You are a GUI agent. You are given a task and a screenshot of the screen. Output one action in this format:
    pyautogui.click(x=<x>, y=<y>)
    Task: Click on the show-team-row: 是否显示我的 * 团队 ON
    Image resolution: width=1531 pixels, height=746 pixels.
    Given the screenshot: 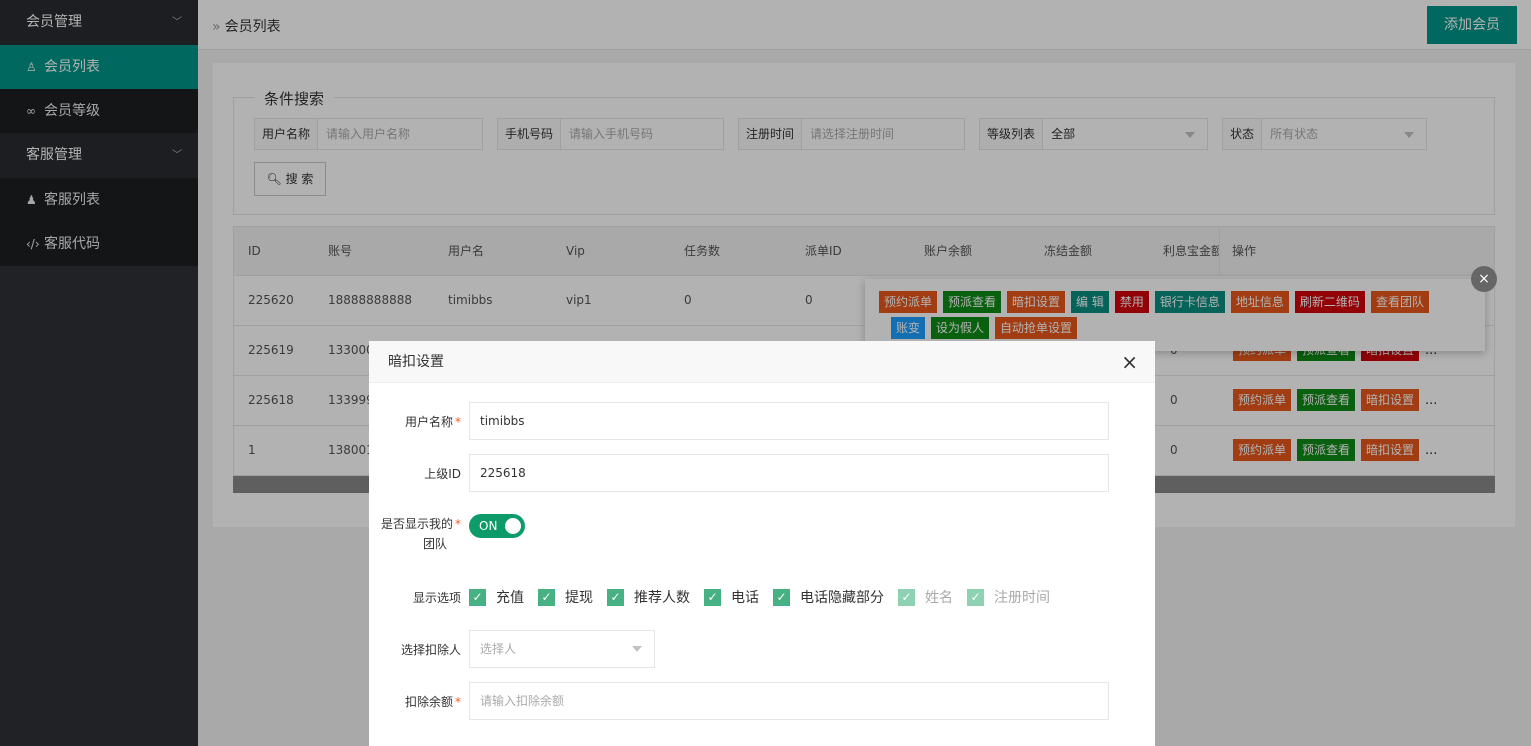 What is the action you would take?
    pyautogui.click(x=447, y=534)
    